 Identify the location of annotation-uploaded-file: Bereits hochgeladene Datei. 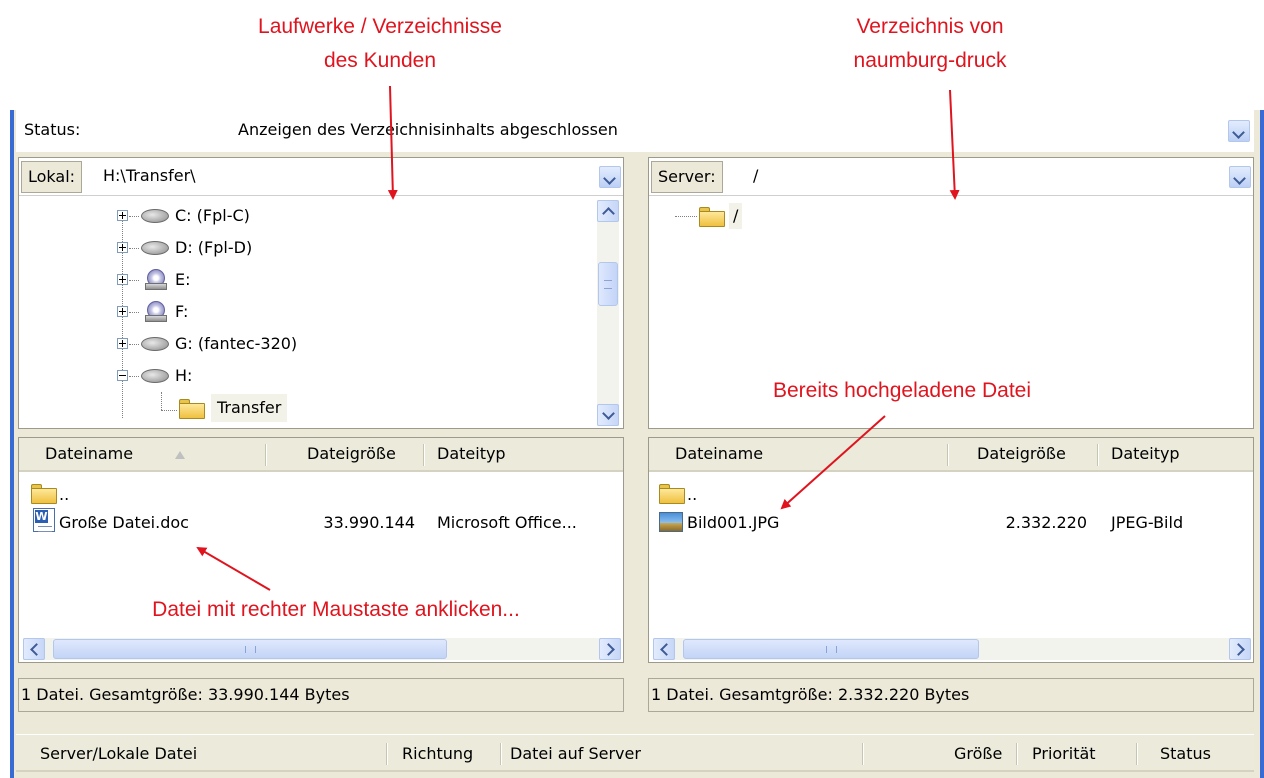
(901, 390).